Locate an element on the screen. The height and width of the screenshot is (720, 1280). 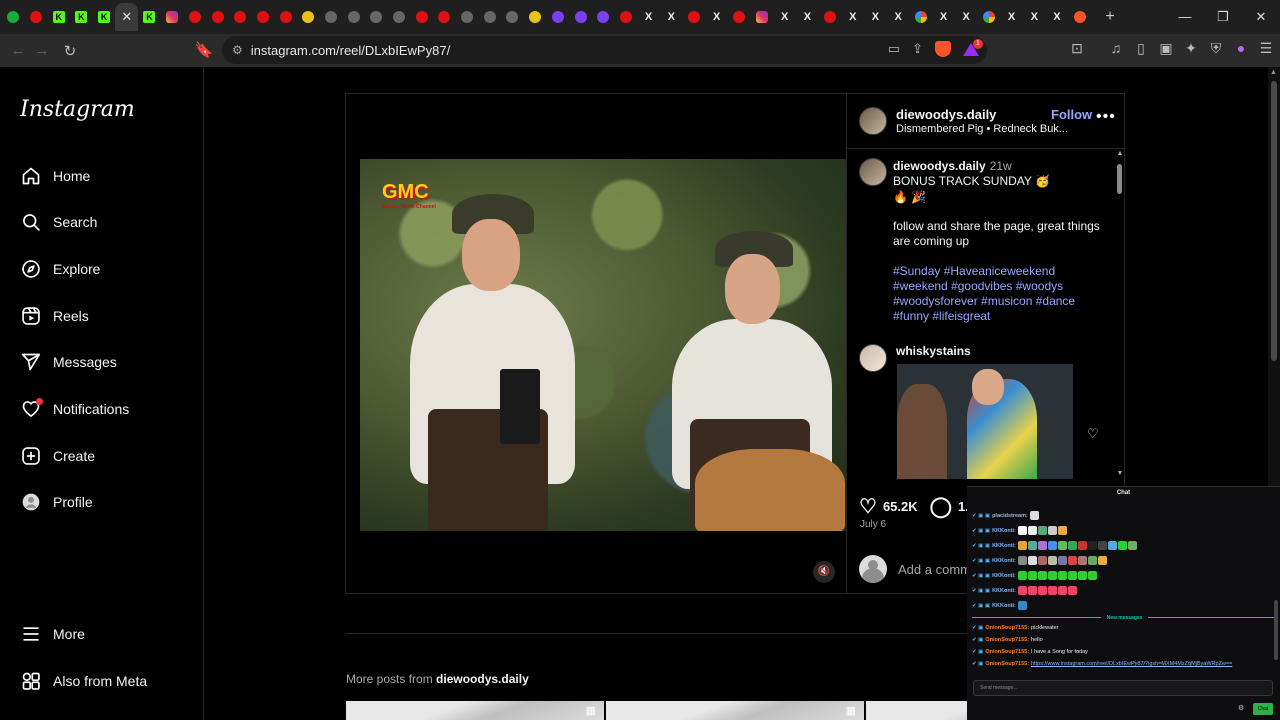
menu-icon: ☰ is located at coordinates (1266, 48).